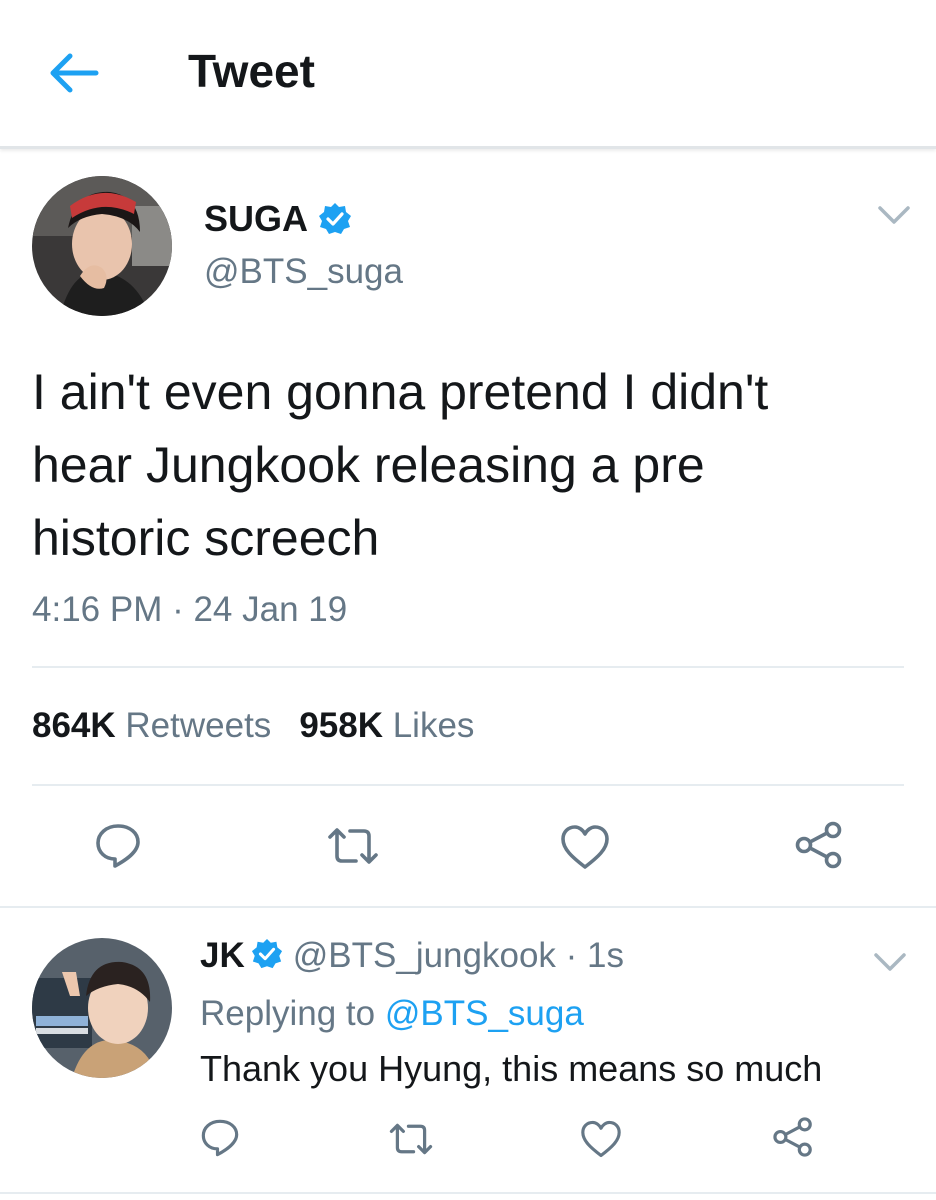 Image resolution: width=936 pixels, height=1200 pixels. What do you see at coordinates (198, 725) in the screenshot?
I see `retweets-label: Retweets` at bounding box center [198, 725].